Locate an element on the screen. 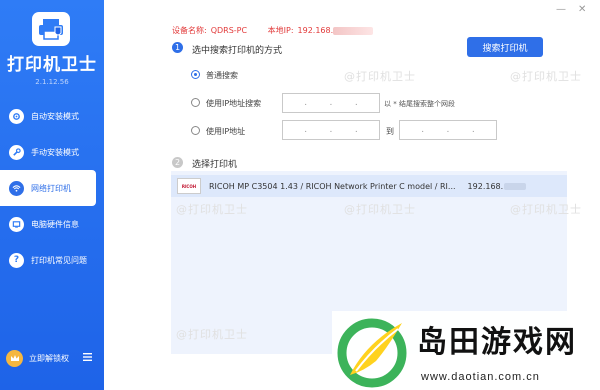 The image size is (600, 390). unlock-bar: 立即解锁权 is located at coordinates (52, 358).